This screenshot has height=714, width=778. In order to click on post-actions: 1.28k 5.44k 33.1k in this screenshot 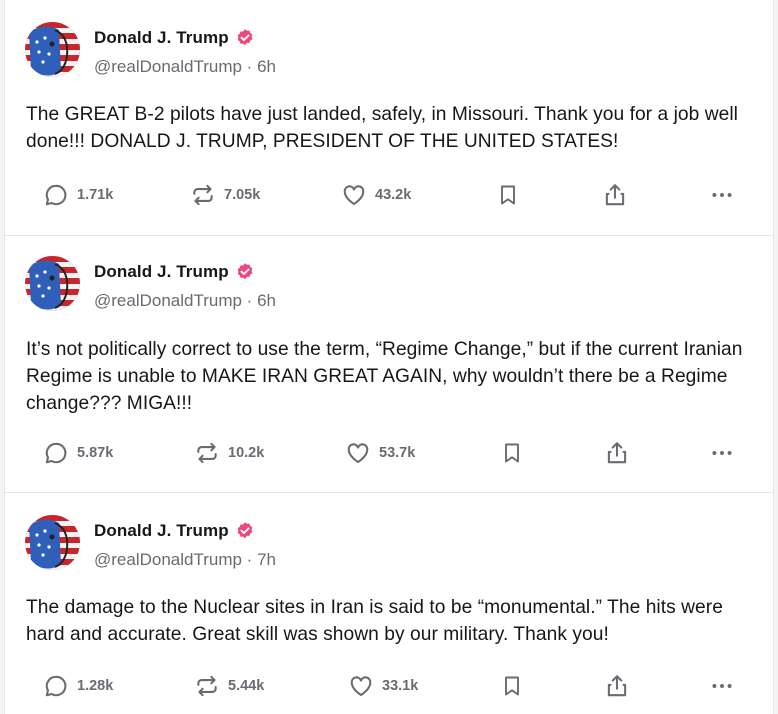, I will do `click(389, 686)`.